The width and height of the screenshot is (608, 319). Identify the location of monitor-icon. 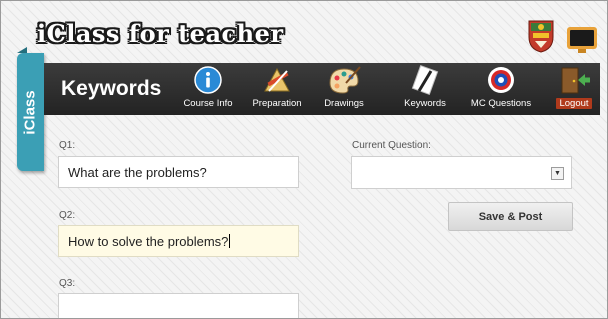
(582, 40).